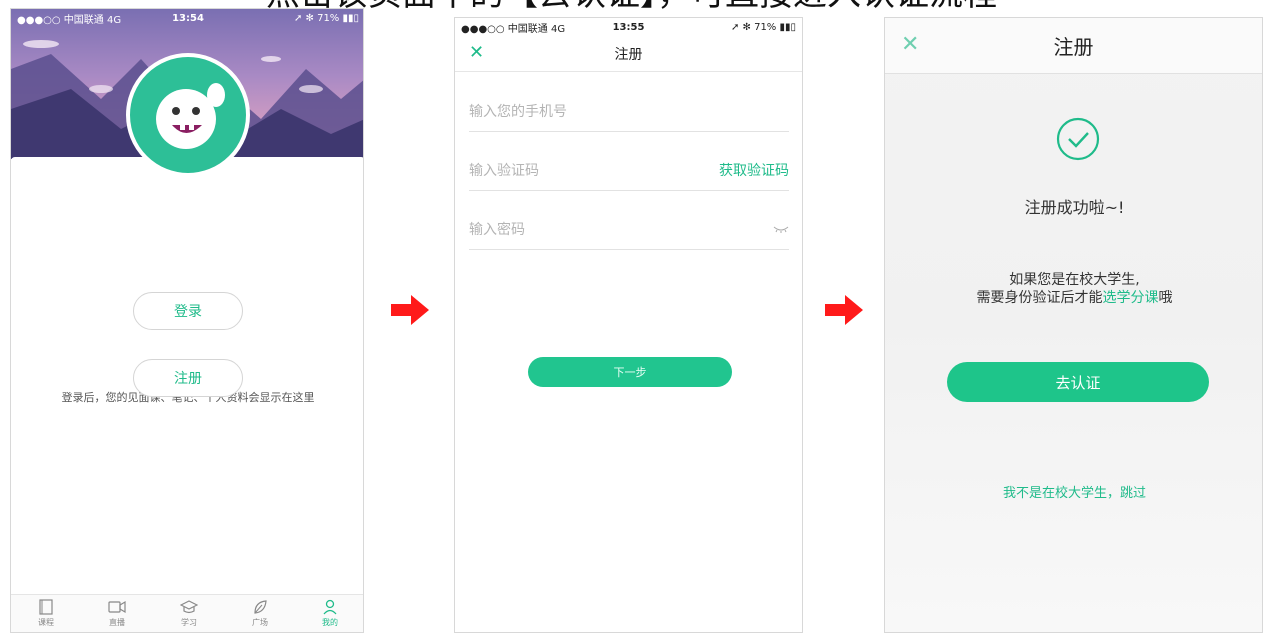  I want to click on tab-square: 广场, so click(260, 613).